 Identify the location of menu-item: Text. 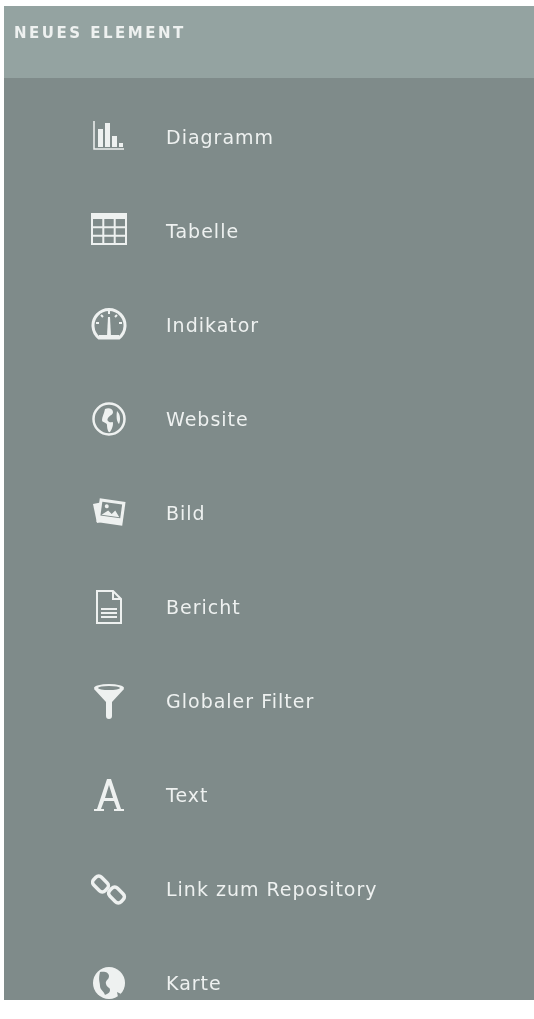
(269, 795).